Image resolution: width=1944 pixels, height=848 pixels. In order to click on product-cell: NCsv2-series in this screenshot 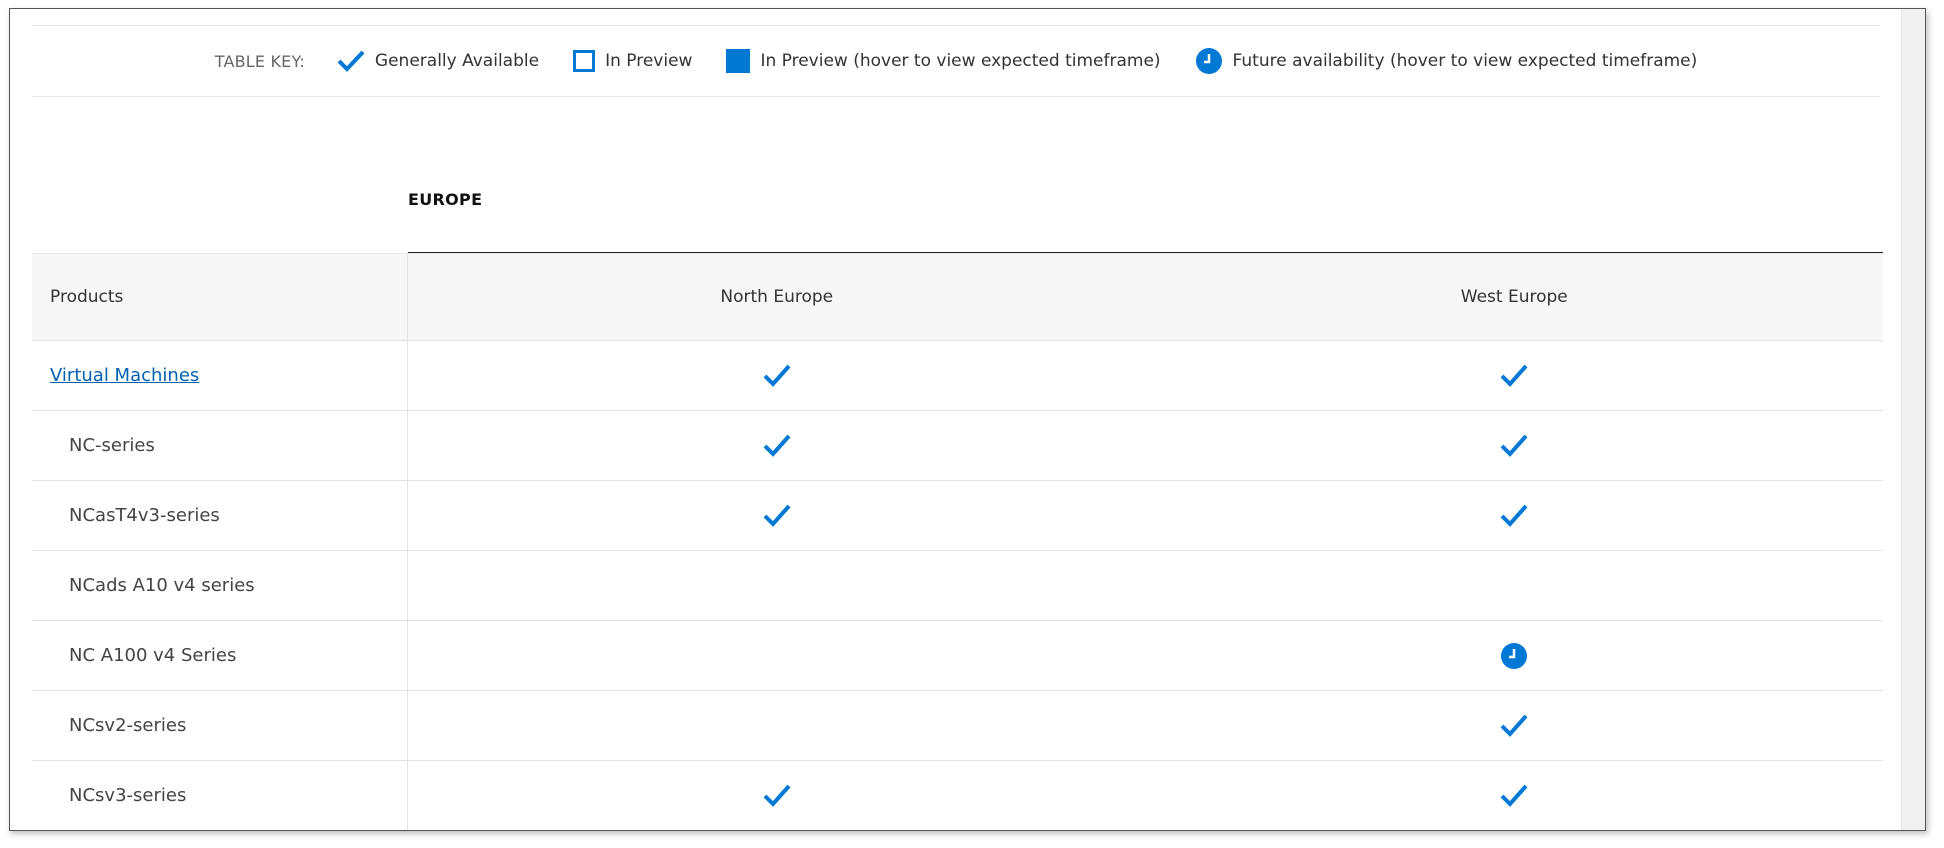, I will do `click(220, 725)`.